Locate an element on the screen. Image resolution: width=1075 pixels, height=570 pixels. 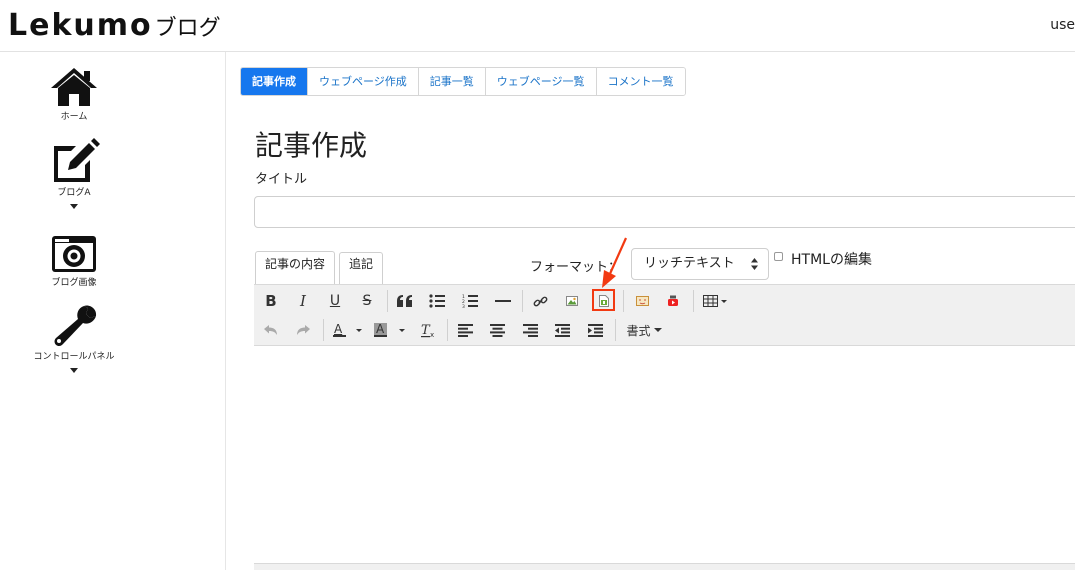
html-edit-label: HTMLの編集 is located at coordinates (831, 260).